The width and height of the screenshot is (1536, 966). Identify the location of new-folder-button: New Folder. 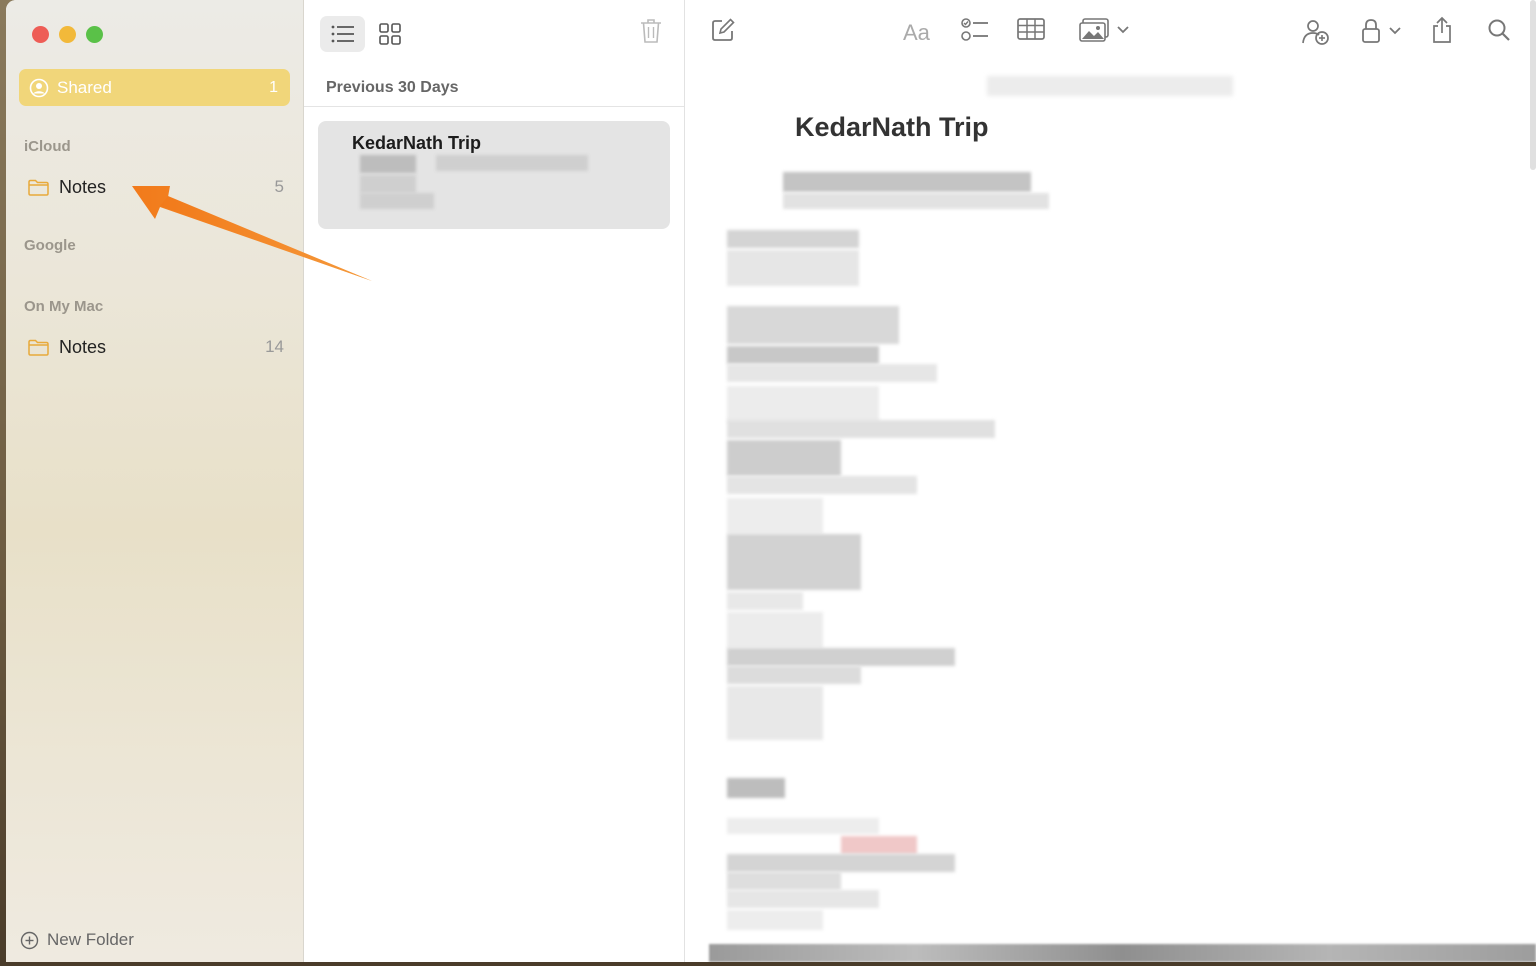
(77, 940).